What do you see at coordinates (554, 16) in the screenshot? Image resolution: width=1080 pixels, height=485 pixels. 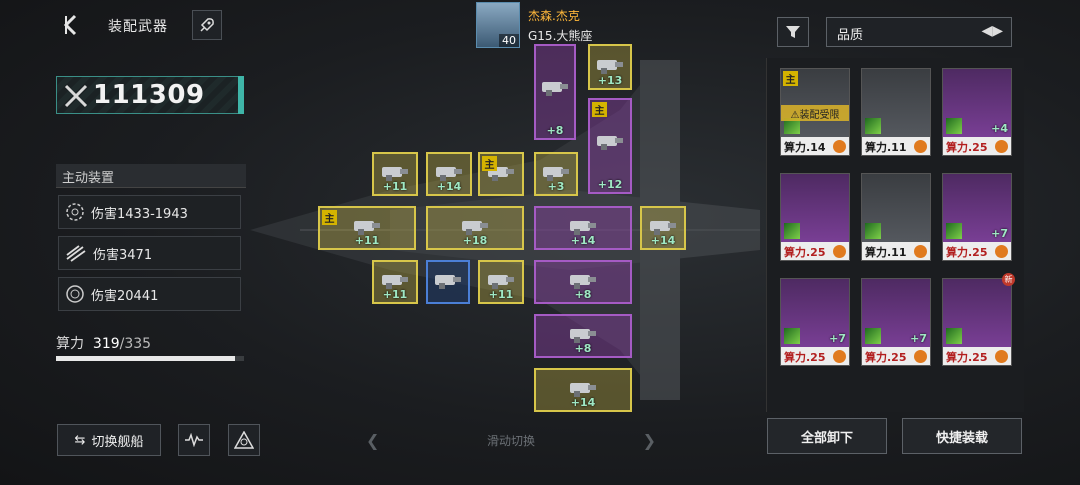 I see `pilot-name: 杰森.杰克` at bounding box center [554, 16].